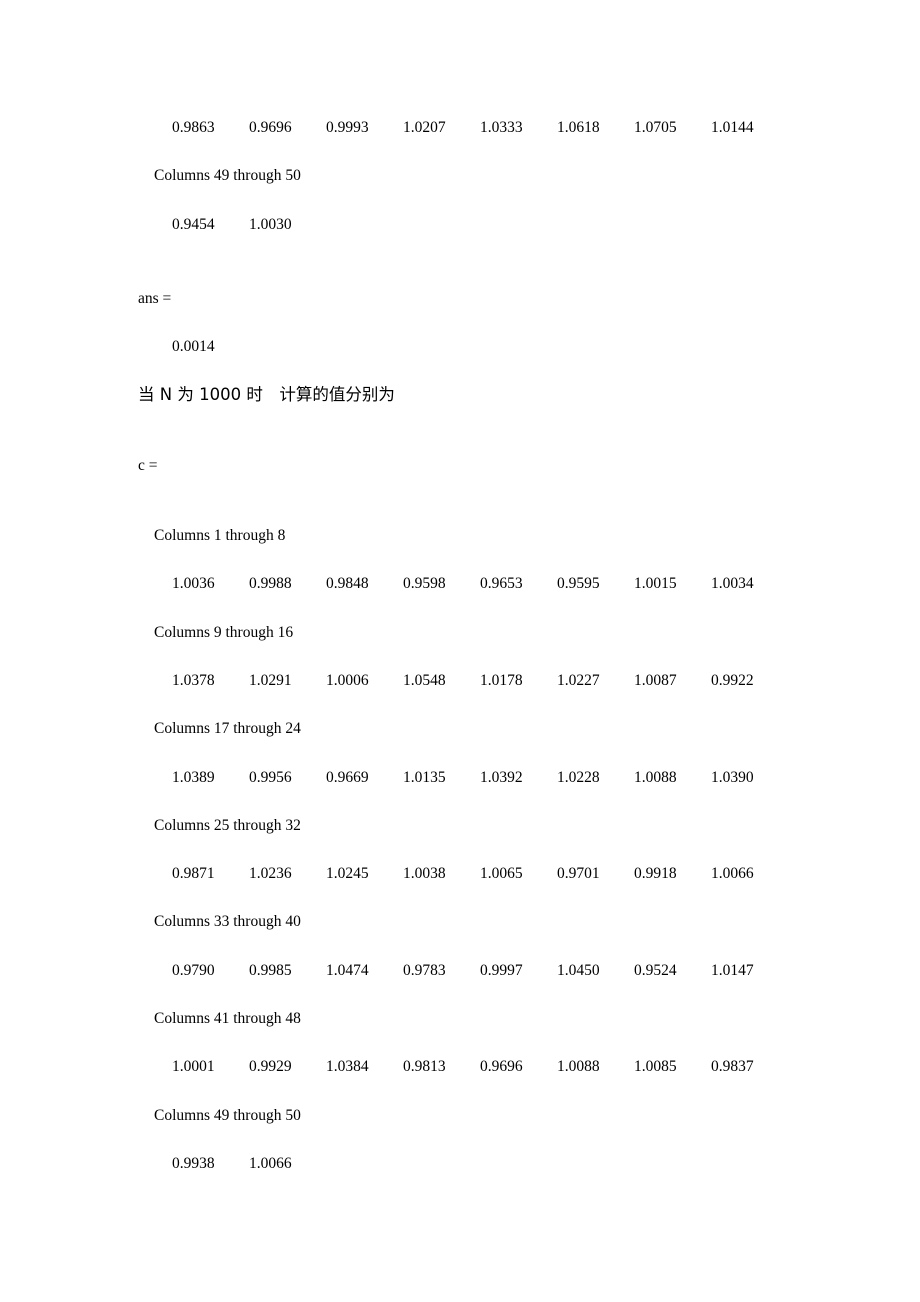 Image resolution: width=920 pixels, height=1302 pixels. Describe the element at coordinates (578, 584) in the screenshot. I see `data-cell: 0.9595` at that location.